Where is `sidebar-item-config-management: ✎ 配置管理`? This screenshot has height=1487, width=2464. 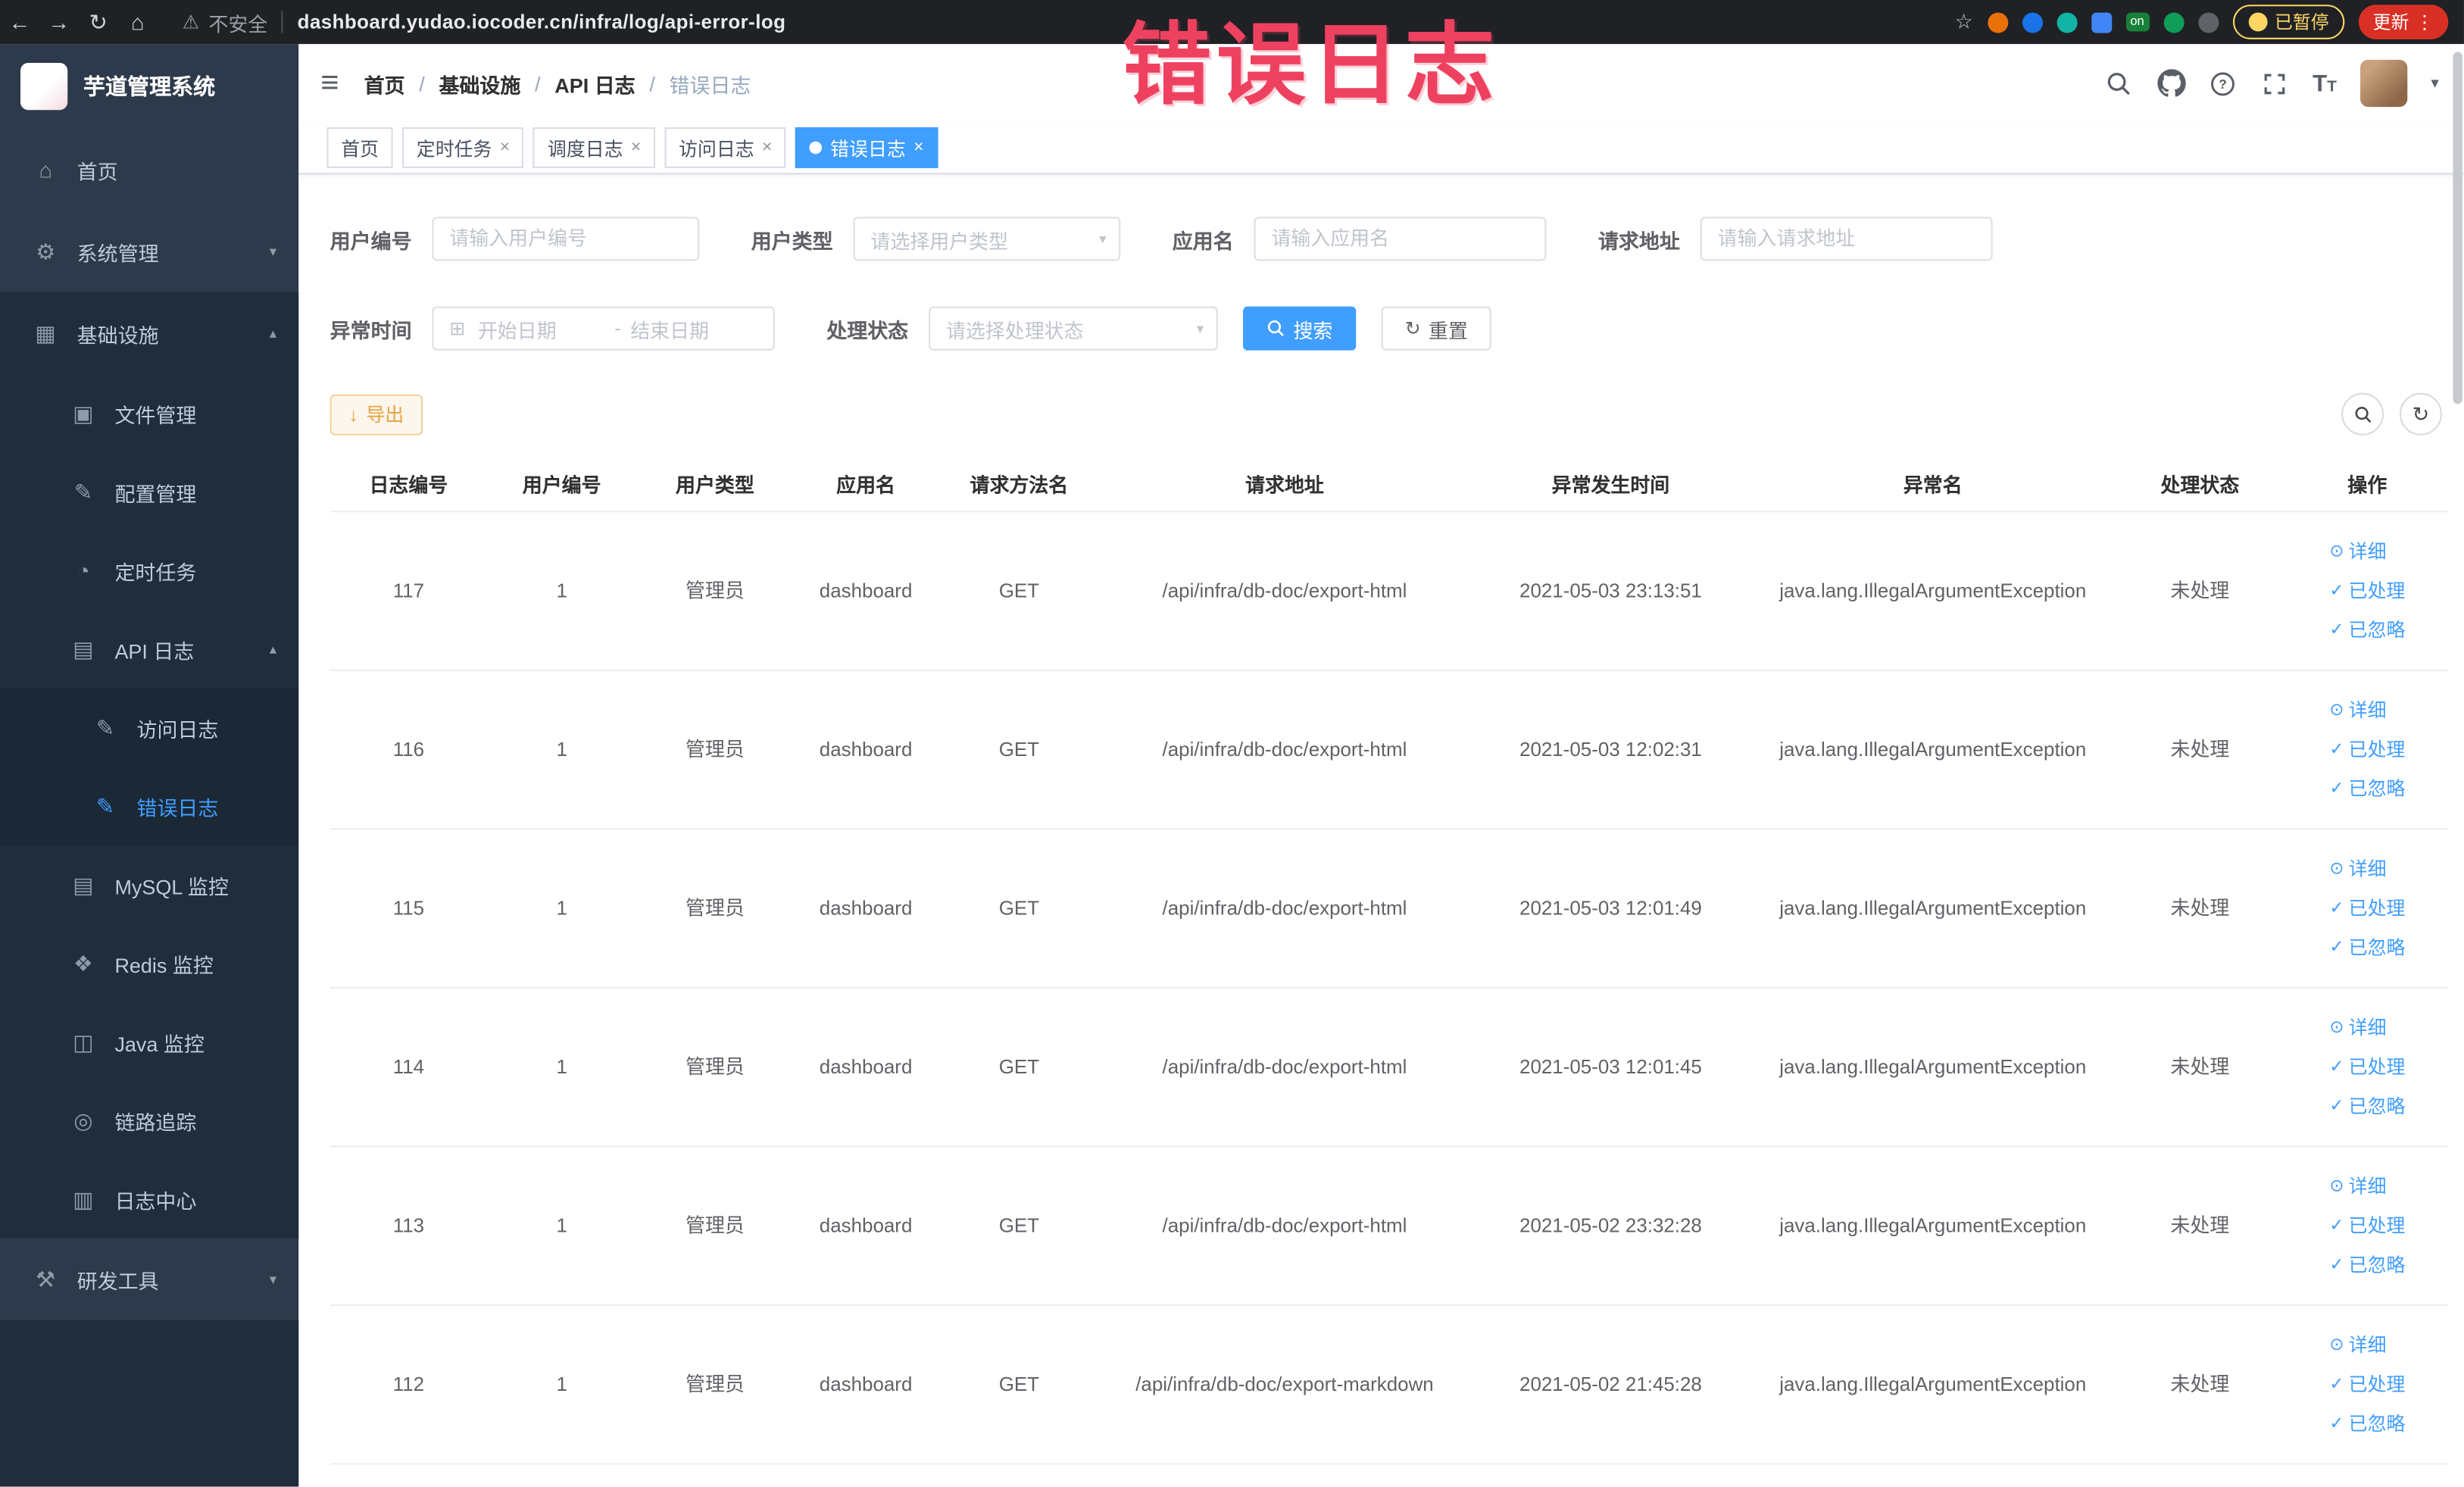 sidebar-item-config-management: ✎ 配置管理 is located at coordinates (149, 492).